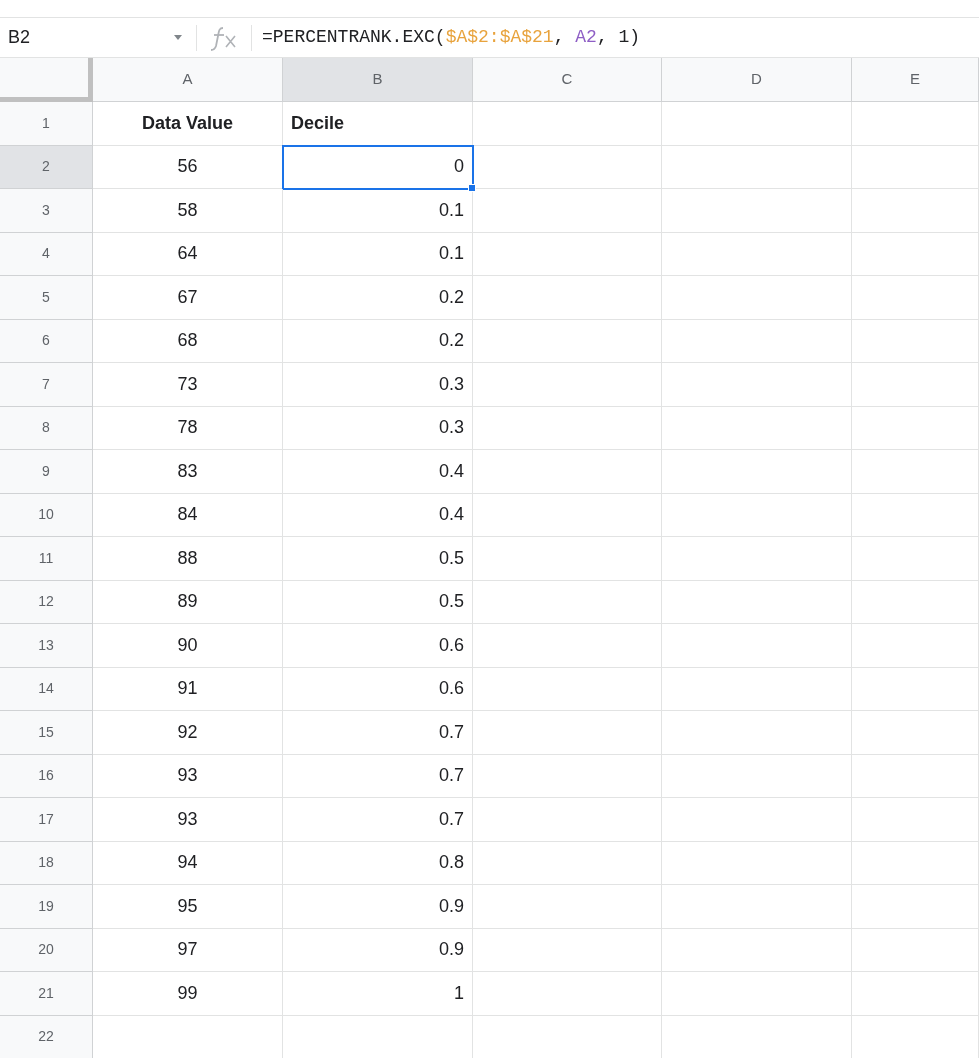 The width and height of the screenshot is (979, 1058). I want to click on table-cell: 99, so click(188, 994).